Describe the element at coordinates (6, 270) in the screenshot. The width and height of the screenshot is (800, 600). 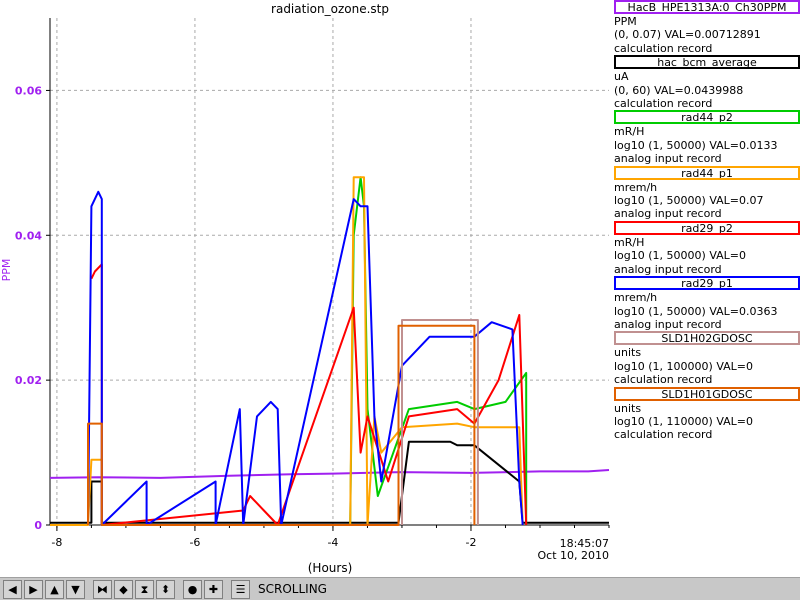
I see `y-axis-label: PPM` at that location.